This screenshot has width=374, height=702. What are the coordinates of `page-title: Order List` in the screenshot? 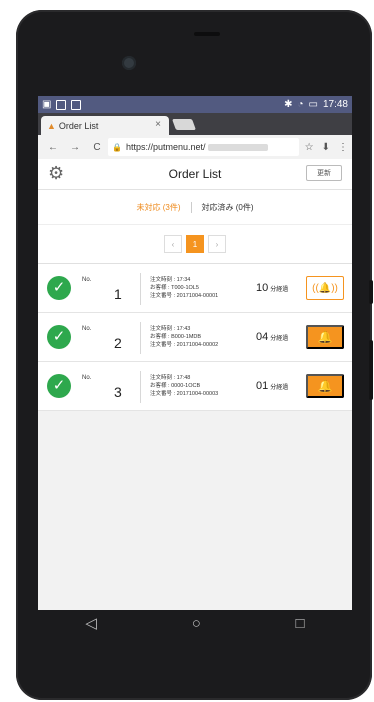 It's located at (195, 174).